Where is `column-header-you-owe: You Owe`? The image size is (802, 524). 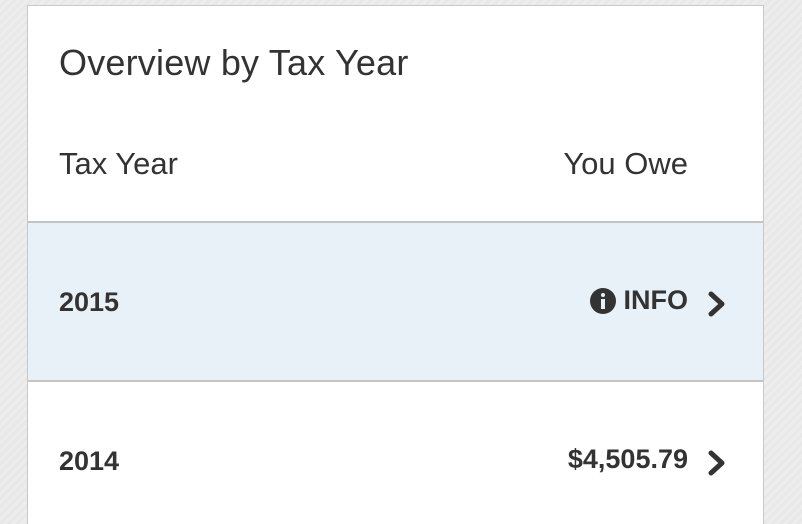
column-header-you-owe: You Owe is located at coordinates (625, 163).